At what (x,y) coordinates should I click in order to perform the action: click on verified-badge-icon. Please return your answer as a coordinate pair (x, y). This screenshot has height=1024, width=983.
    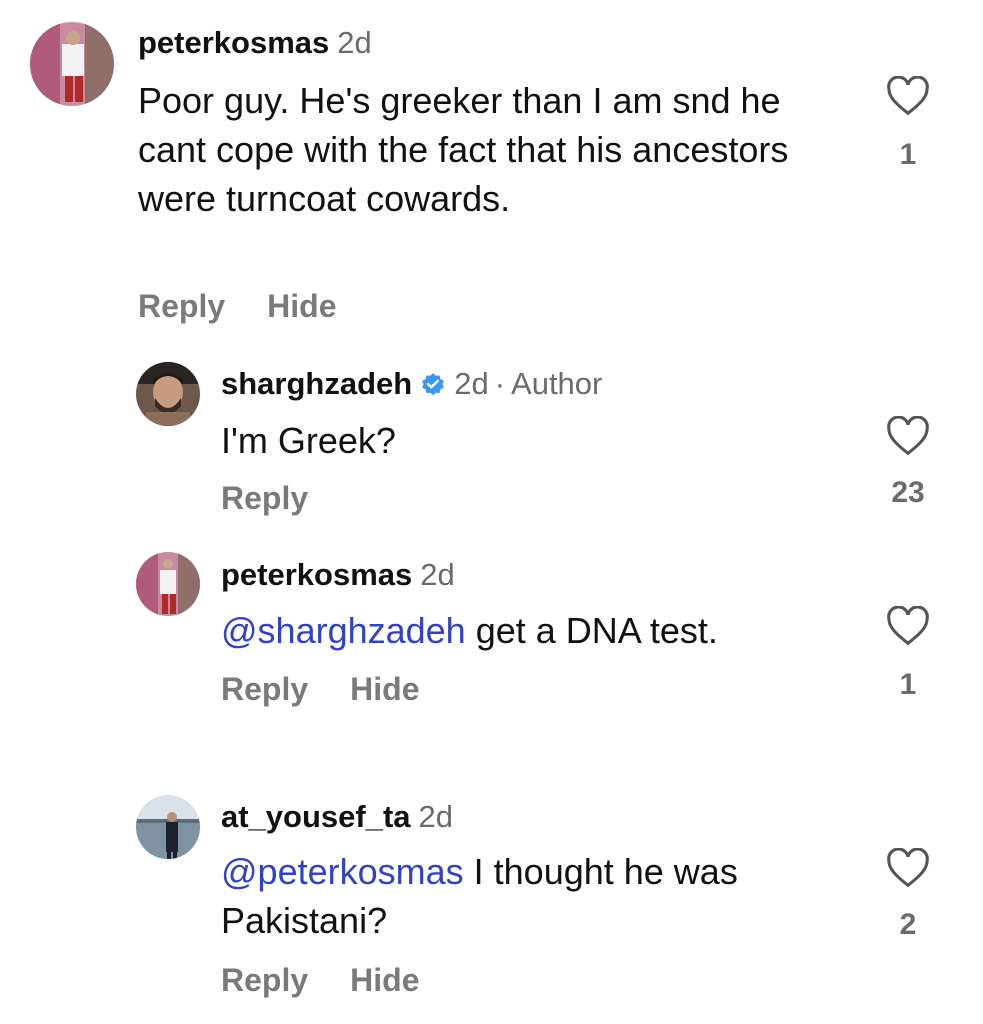
    Looking at the image, I should click on (433, 384).